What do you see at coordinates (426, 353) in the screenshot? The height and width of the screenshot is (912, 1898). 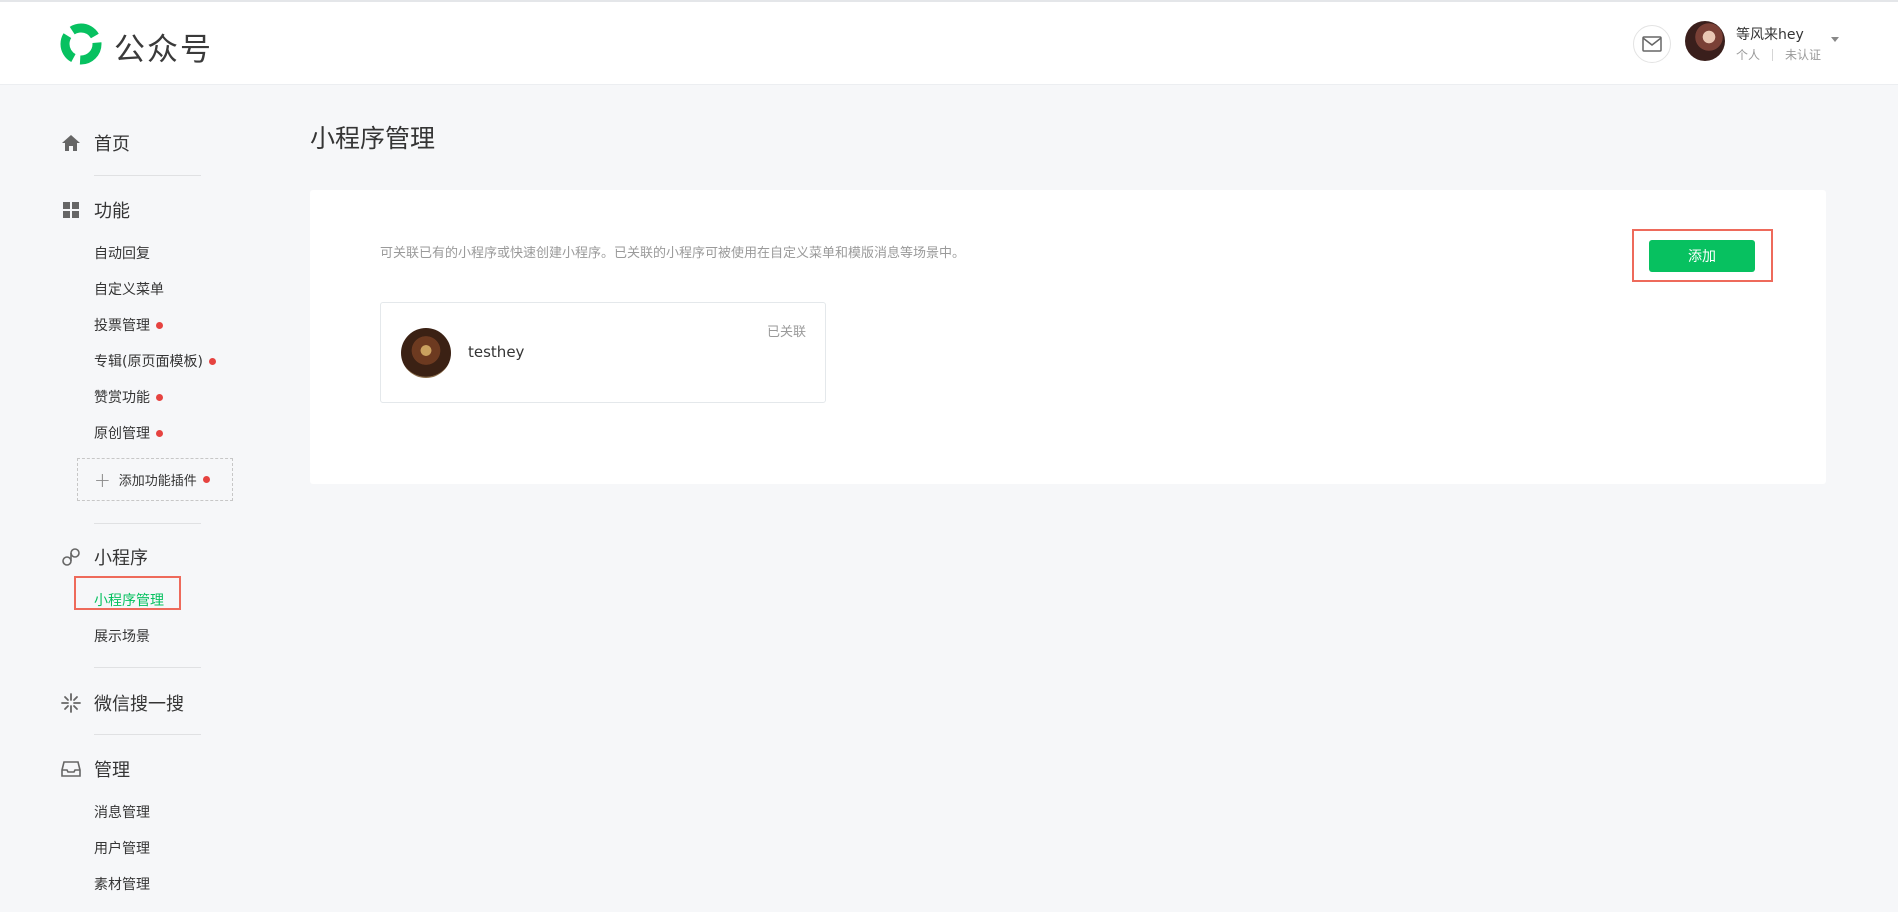 I see `miniprogram-avatar` at bounding box center [426, 353].